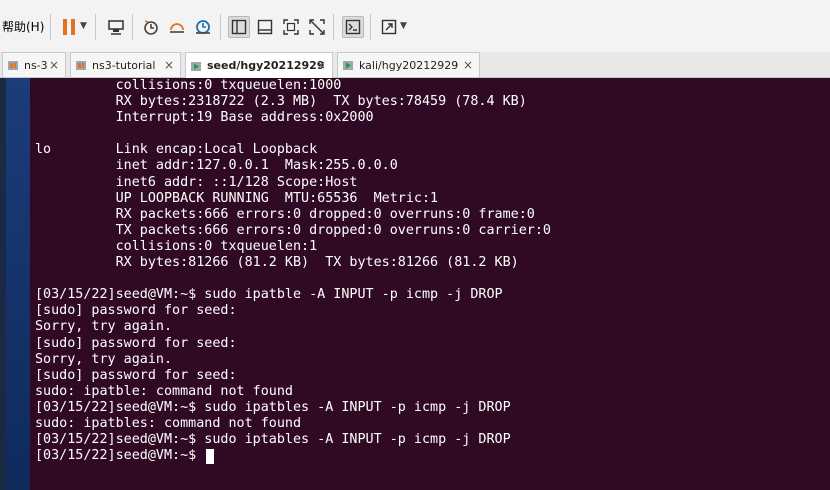 Image resolution: width=830 pixels, height=490 pixels. I want to click on terminal-line: sudo: ipatbles: command not found, so click(168, 423).